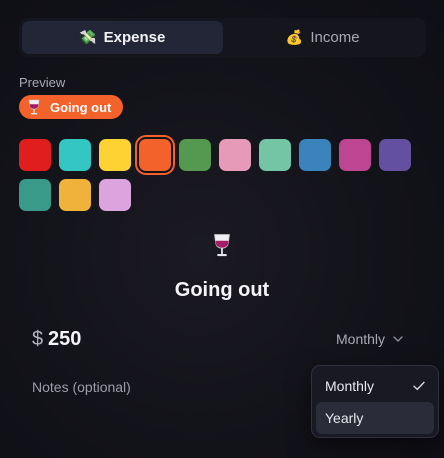  I want to click on frequency-option-label: Monthly, so click(350, 386).